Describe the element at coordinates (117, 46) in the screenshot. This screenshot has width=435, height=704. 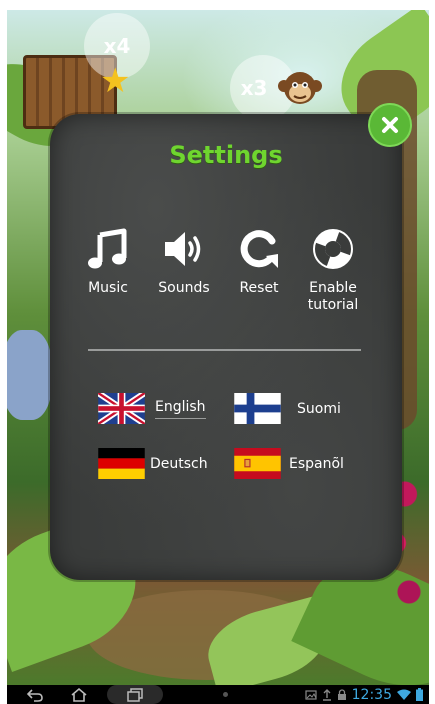
I see `star-multiplier-text: x4` at that location.